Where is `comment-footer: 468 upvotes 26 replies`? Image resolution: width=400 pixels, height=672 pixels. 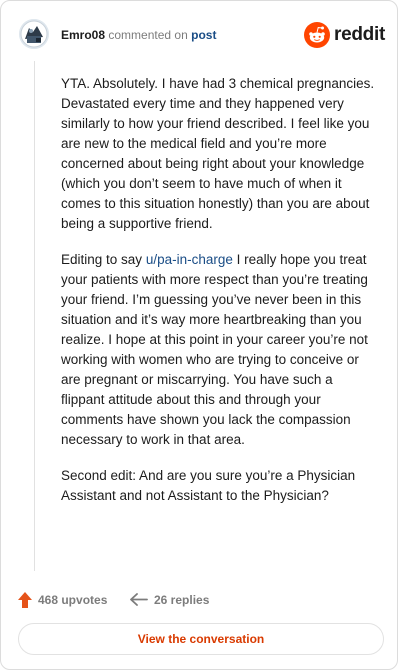 comment-footer: 468 upvotes 26 replies is located at coordinates (201, 600).